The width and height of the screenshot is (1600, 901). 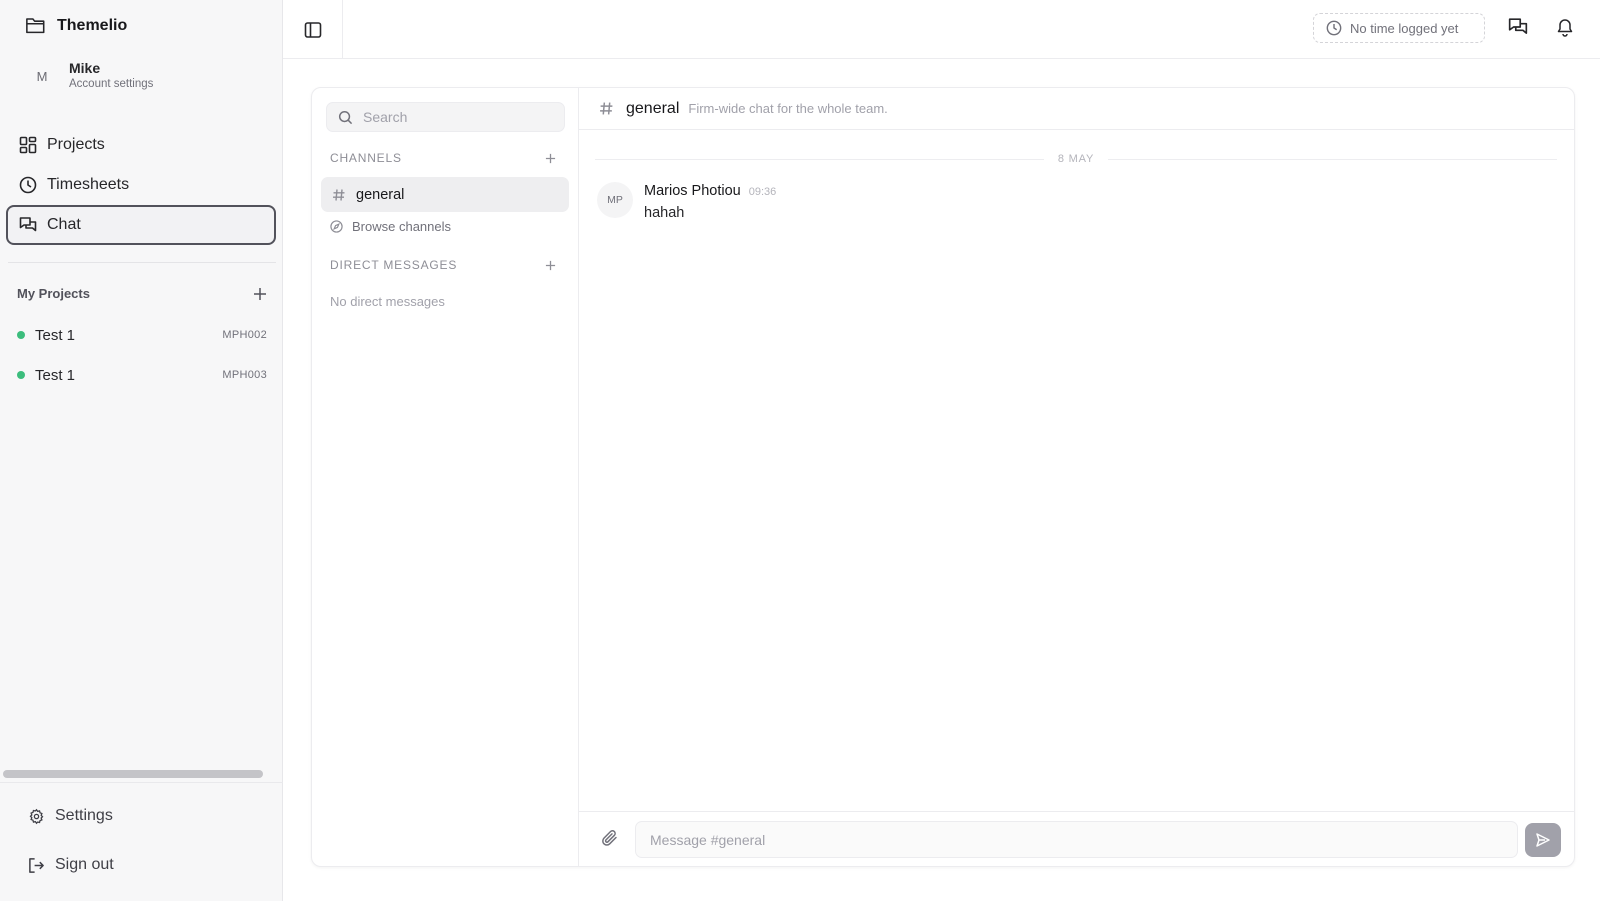 I want to click on browse-label: Browse channels, so click(x=401, y=226).